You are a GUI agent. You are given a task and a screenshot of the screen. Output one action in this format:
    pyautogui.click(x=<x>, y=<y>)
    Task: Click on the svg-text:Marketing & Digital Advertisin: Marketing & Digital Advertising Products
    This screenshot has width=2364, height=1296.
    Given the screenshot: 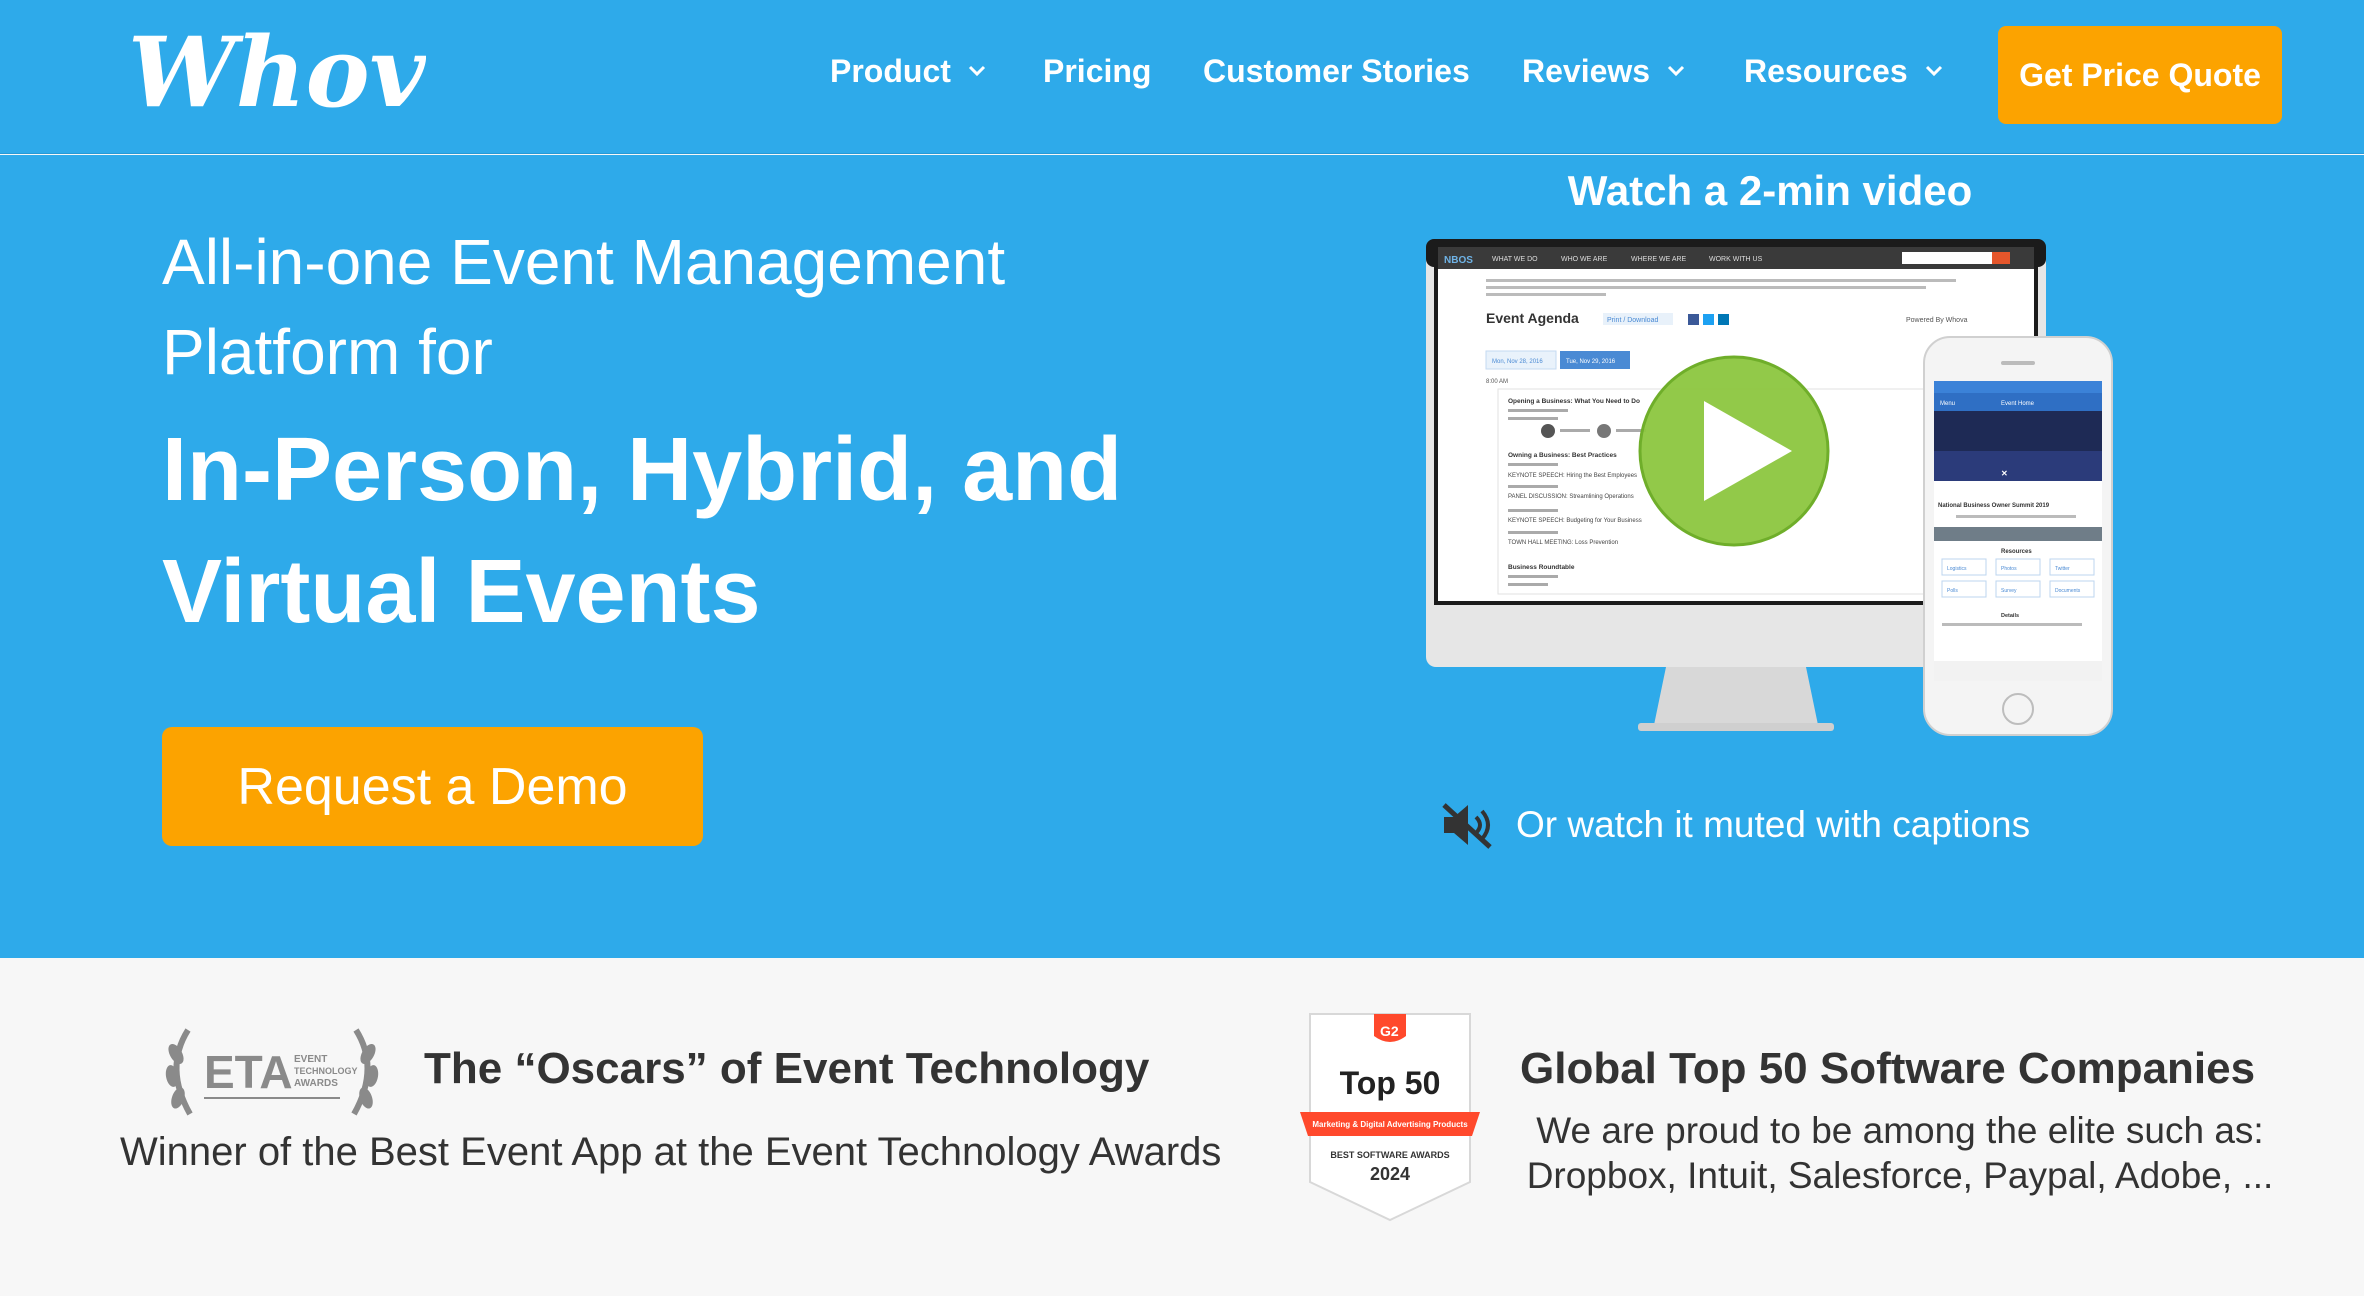 What is the action you would take?
    pyautogui.click(x=1390, y=1124)
    